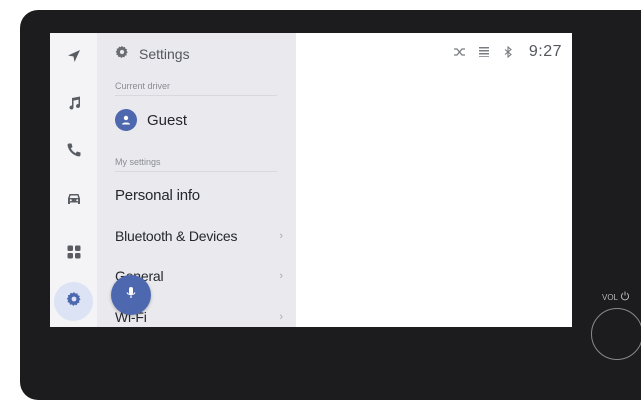 This screenshot has height=400, width=641. I want to click on rail-item-apps, so click(73, 254).